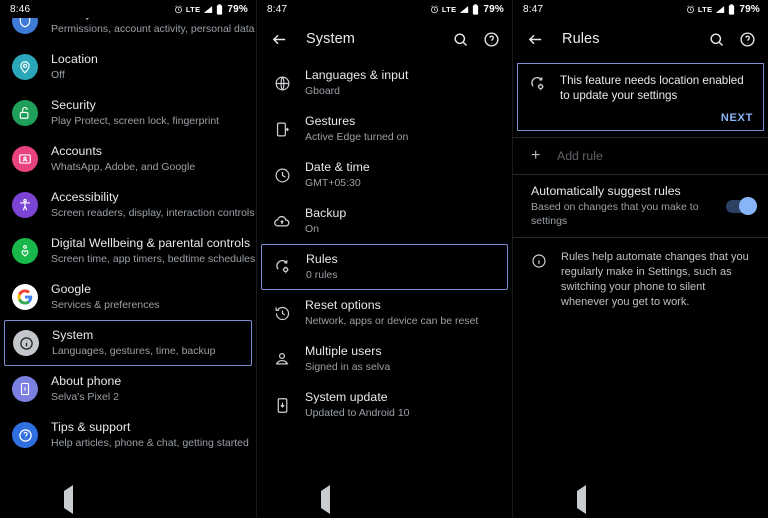 The width and height of the screenshot is (768, 518). I want to click on sidebar-item-title: Tips & support, so click(91, 427).